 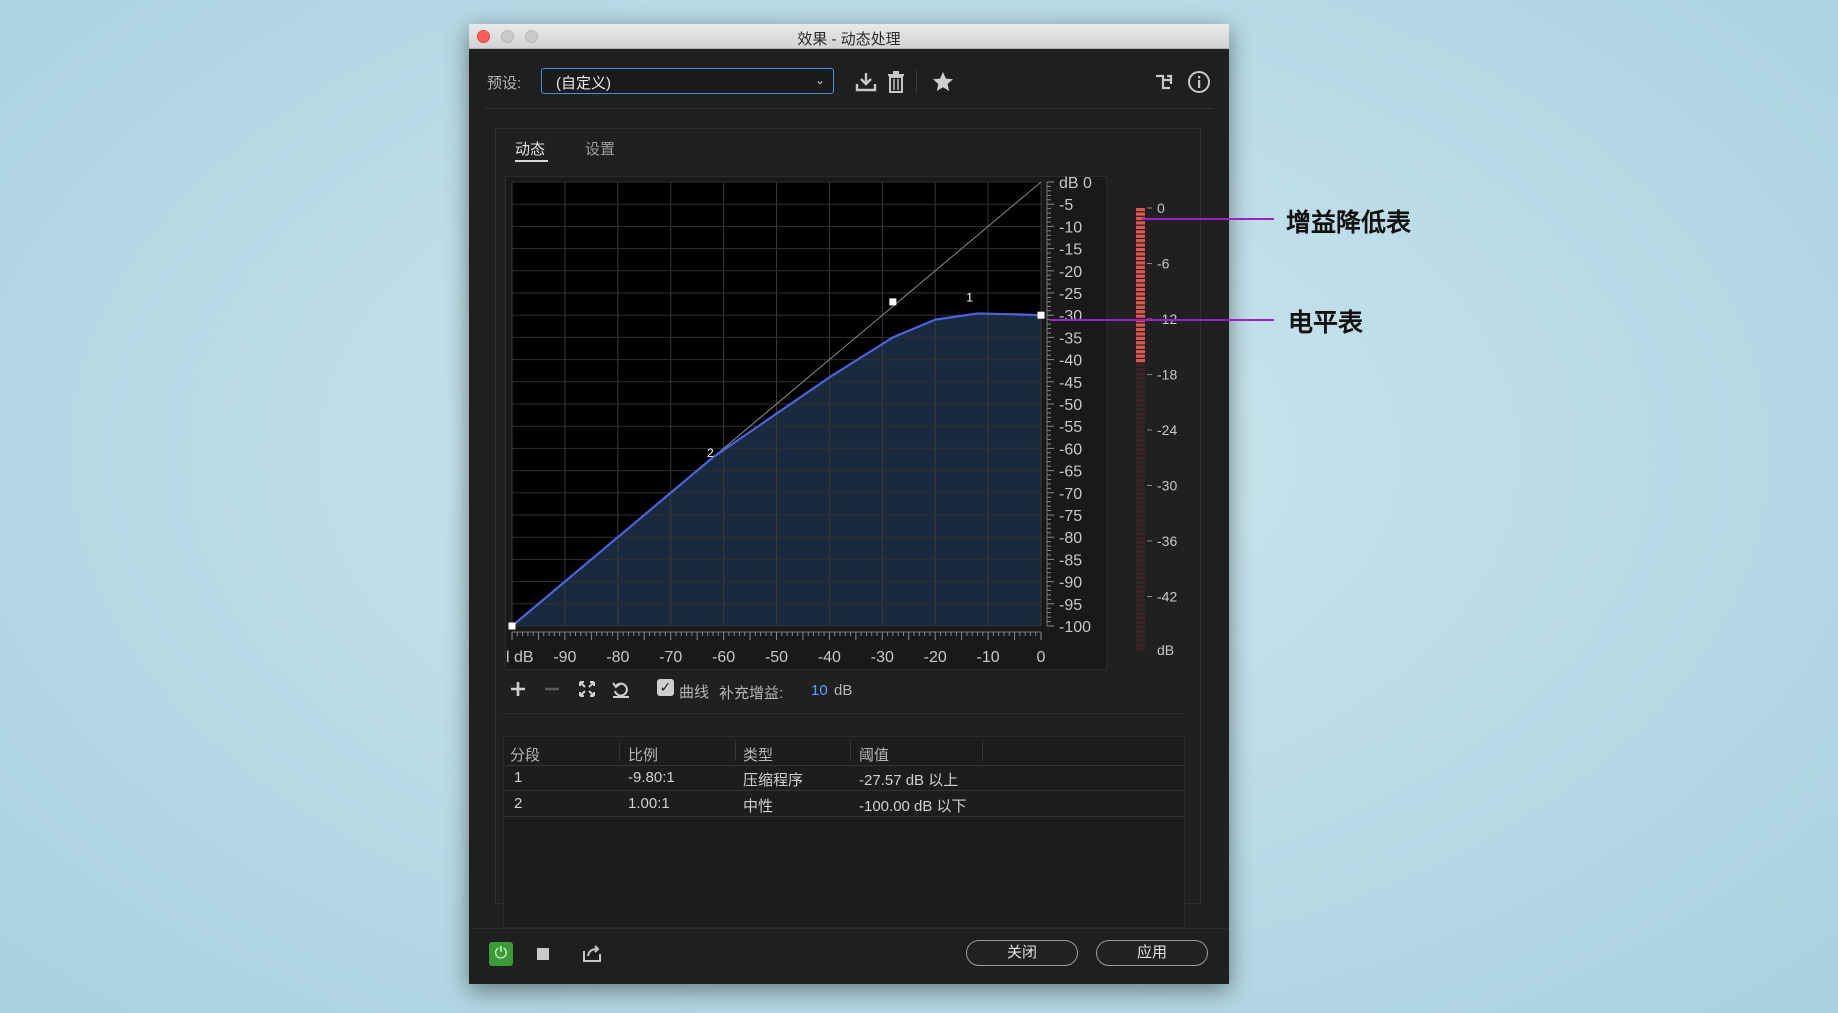 What do you see at coordinates (600, 148) in the screenshot?
I see `tab-settings: 设置` at bounding box center [600, 148].